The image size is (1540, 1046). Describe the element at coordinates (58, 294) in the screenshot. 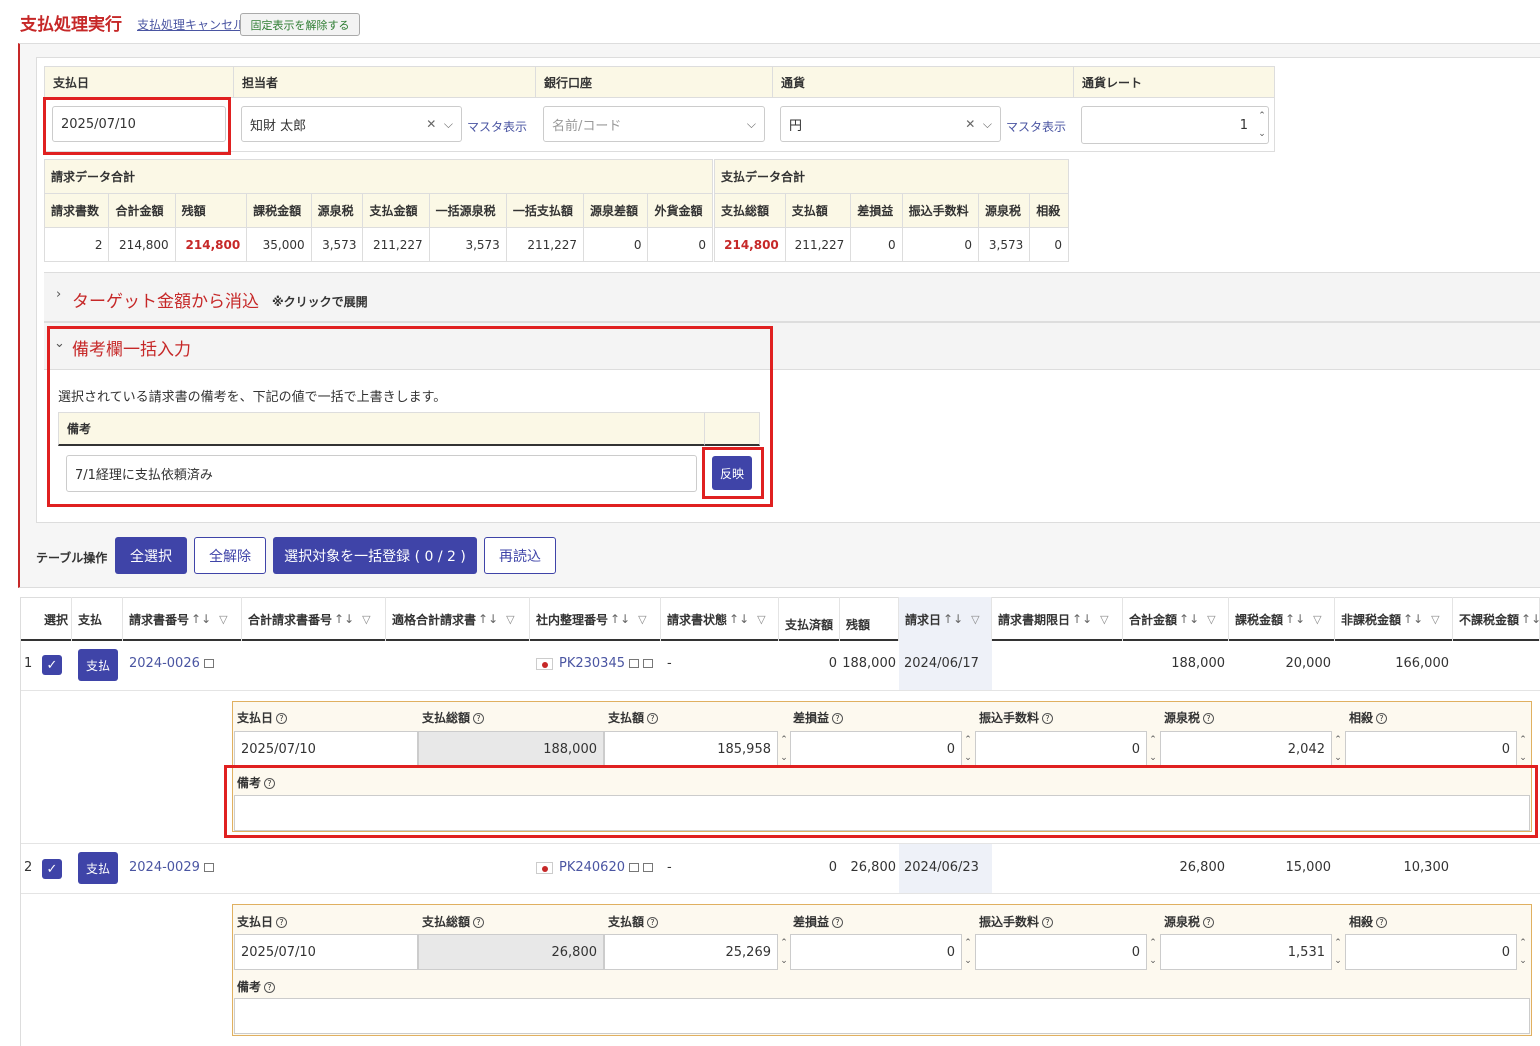

I see `chevron-right-icon: ›` at that location.